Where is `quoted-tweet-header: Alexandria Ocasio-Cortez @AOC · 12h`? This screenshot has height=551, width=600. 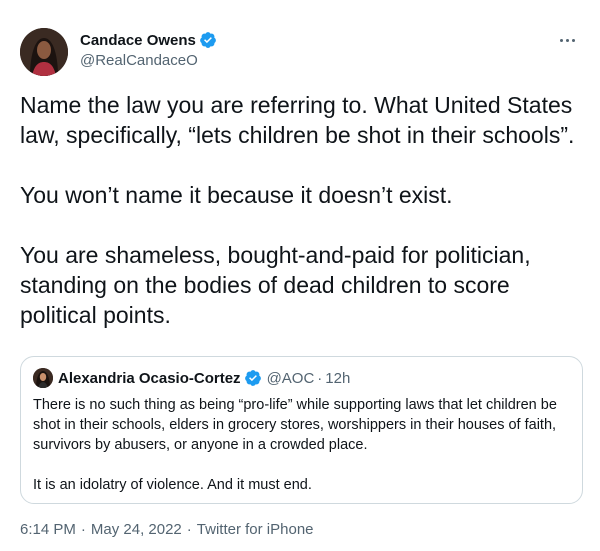 quoted-tweet-header: Alexandria Ocasio-Cortez @AOC · 12h is located at coordinates (191, 378).